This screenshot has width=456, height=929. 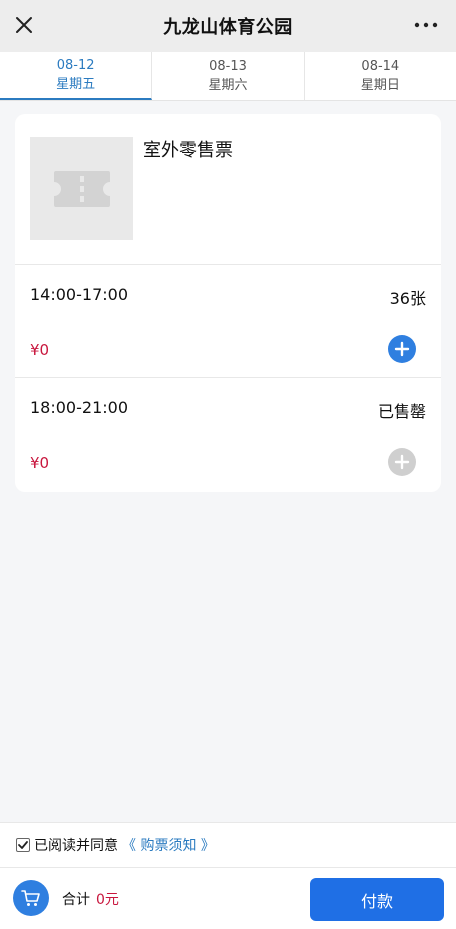 I want to click on ticket-icon, so click(x=81, y=188).